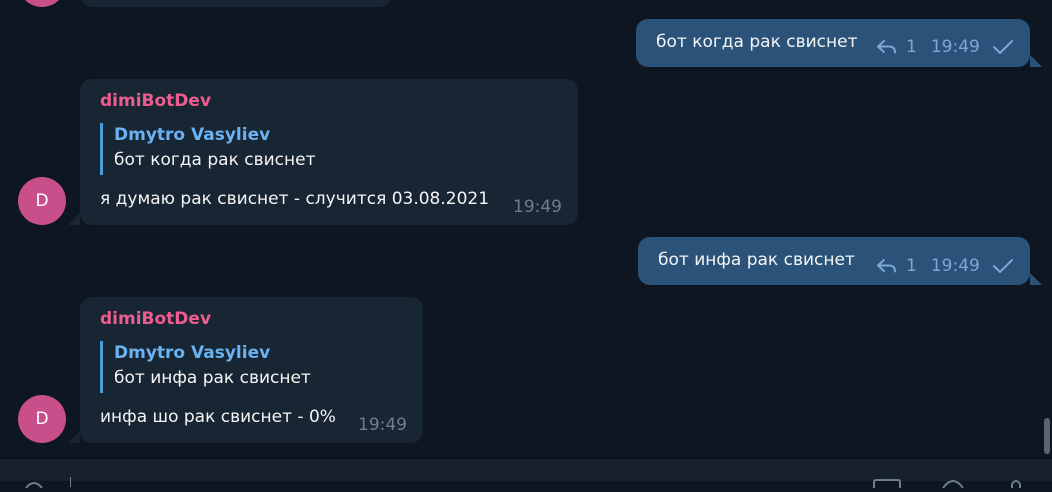 The width and height of the screenshot is (1052, 492). Describe the element at coordinates (1047, 436) in the screenshot. I see `scrollbar-thumb` at that location.